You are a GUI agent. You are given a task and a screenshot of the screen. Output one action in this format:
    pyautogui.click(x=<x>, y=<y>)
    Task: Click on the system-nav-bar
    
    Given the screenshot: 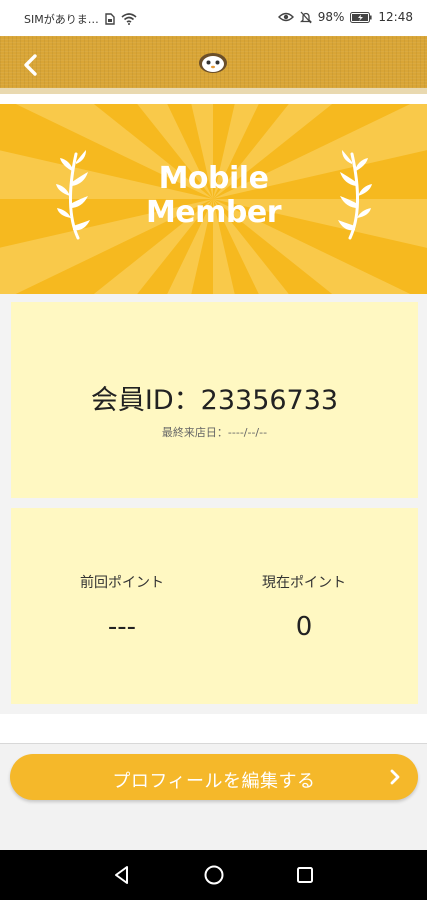 What is the action you would take?
    pyautogui.click(x=213, y=875)
    